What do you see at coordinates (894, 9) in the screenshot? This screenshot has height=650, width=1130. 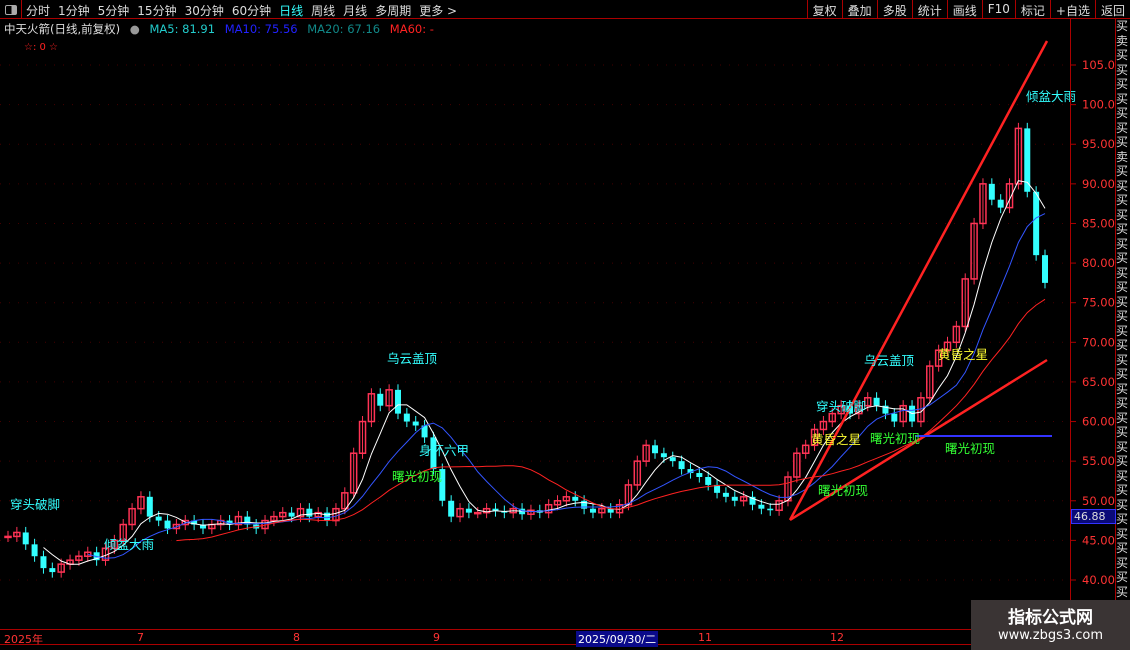 I see `toolbar-button-2: 多股` at bounding box center [894, 9].